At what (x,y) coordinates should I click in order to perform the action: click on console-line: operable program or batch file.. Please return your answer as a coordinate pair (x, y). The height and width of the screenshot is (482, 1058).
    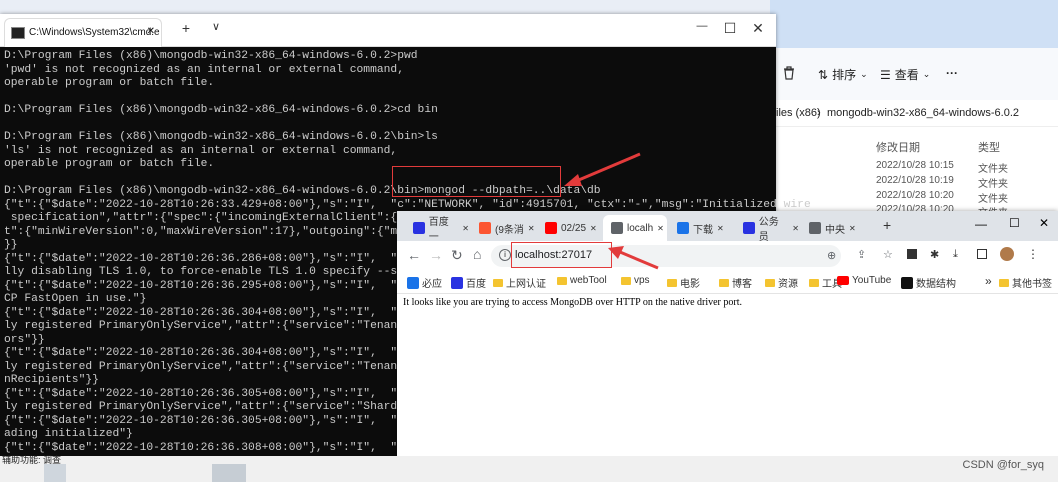
    Looking at the image, I should click on (109, 164).